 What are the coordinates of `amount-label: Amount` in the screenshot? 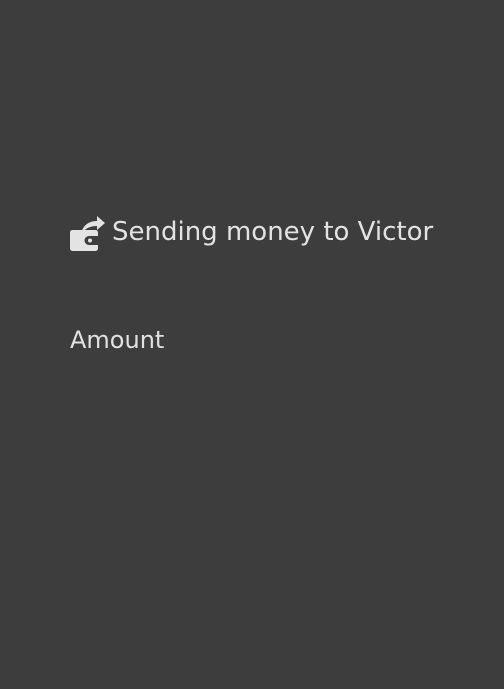 It's located at (117, 340).